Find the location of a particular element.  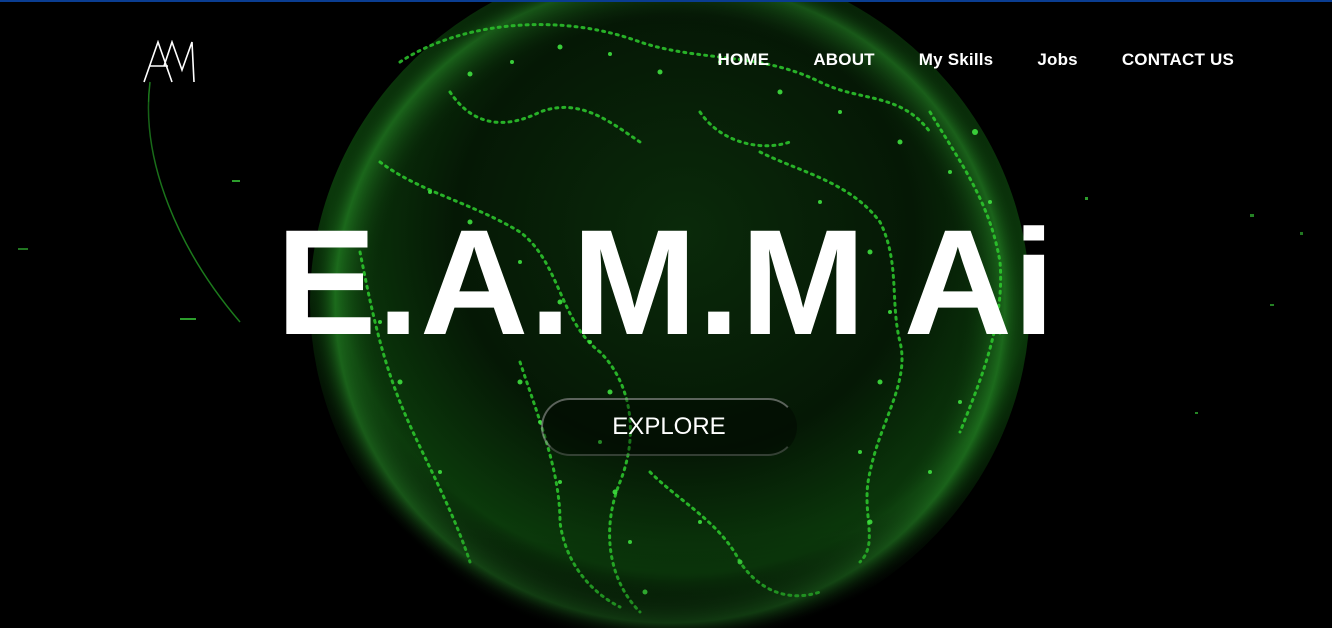

am-monogram-logo is located at coordinates (170, 61).